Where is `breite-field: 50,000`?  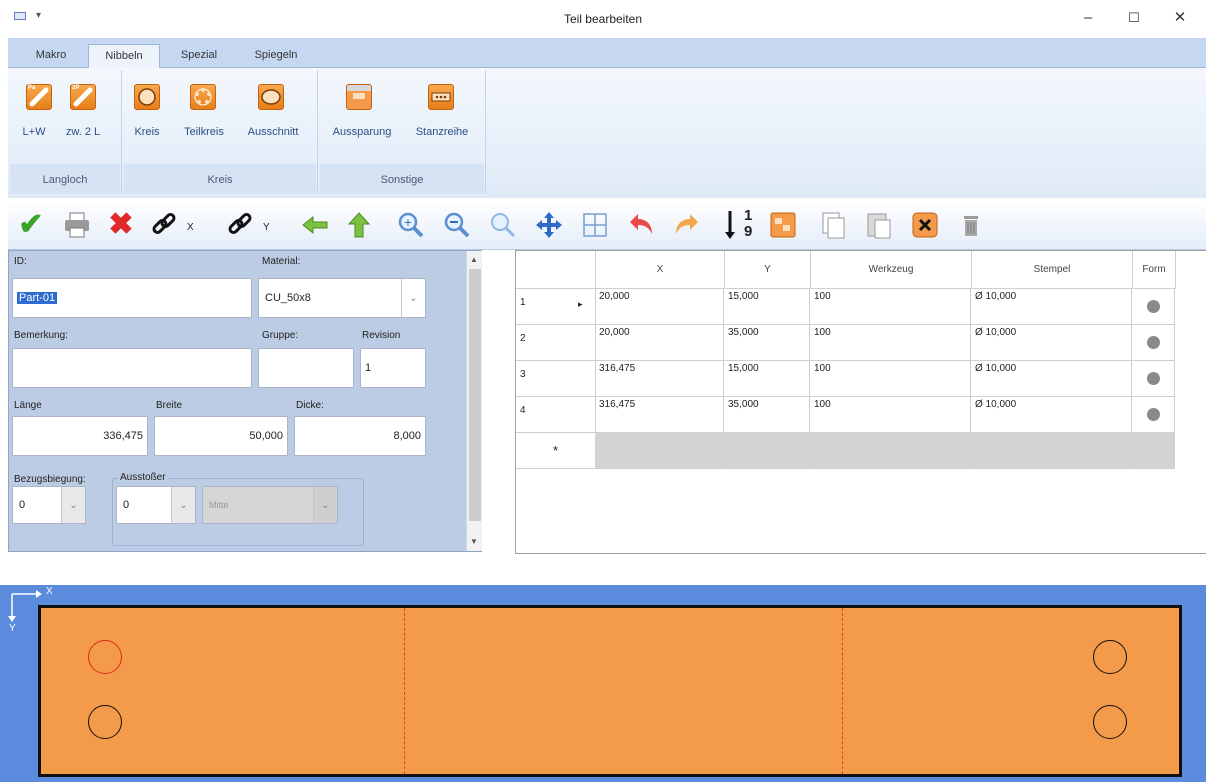 breite-field: 50,000 is located at coordinates (221, 436).